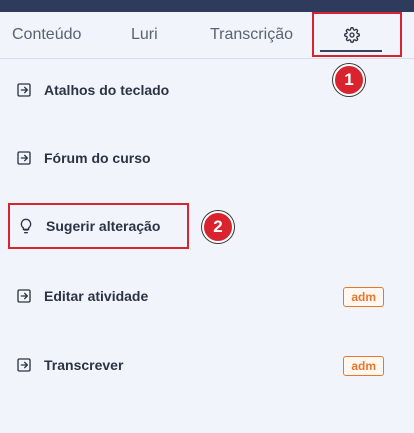  I want to click on menu-item-sugerir-alteracao: Sugerir alteração, so click(98, 226).